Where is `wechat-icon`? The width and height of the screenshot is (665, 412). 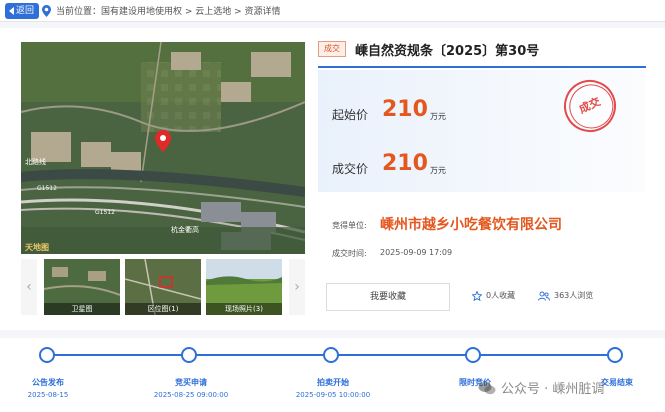 wechat-icon is located at coordinates (487, 387).